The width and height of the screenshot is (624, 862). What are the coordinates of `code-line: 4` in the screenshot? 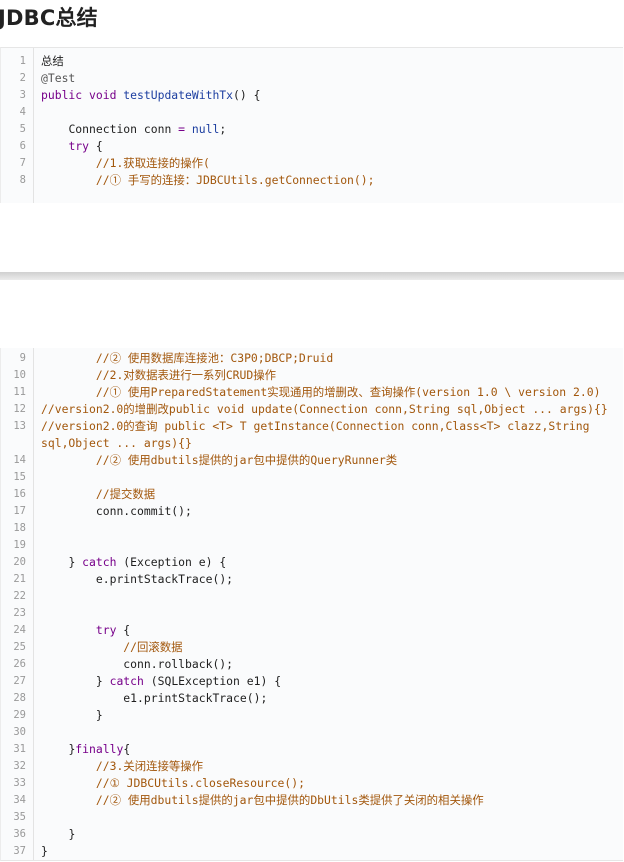 It's located at (312, 112).